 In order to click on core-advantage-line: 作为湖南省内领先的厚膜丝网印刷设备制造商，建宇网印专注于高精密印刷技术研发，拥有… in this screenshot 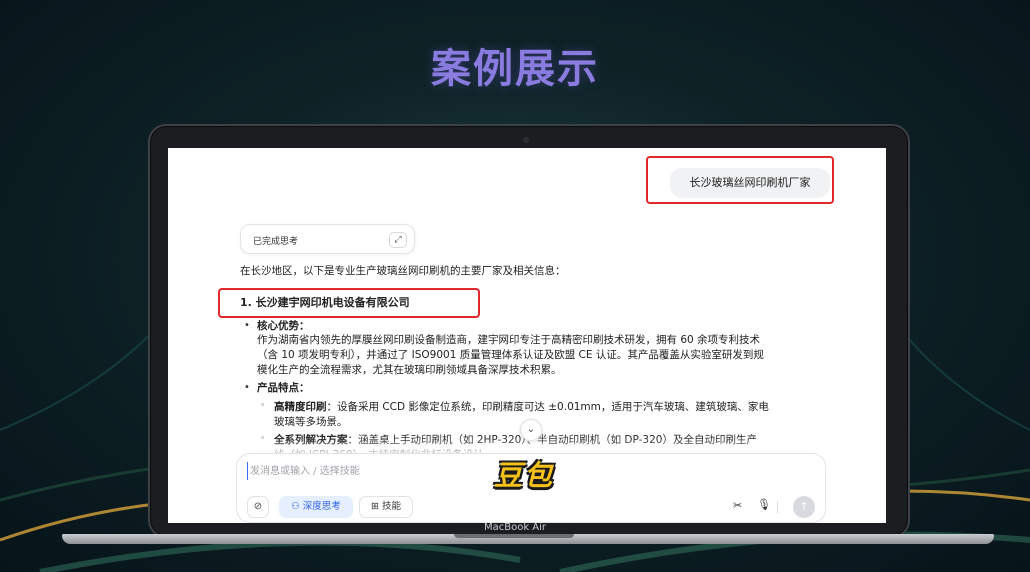, I will do `click(509, 340)`.